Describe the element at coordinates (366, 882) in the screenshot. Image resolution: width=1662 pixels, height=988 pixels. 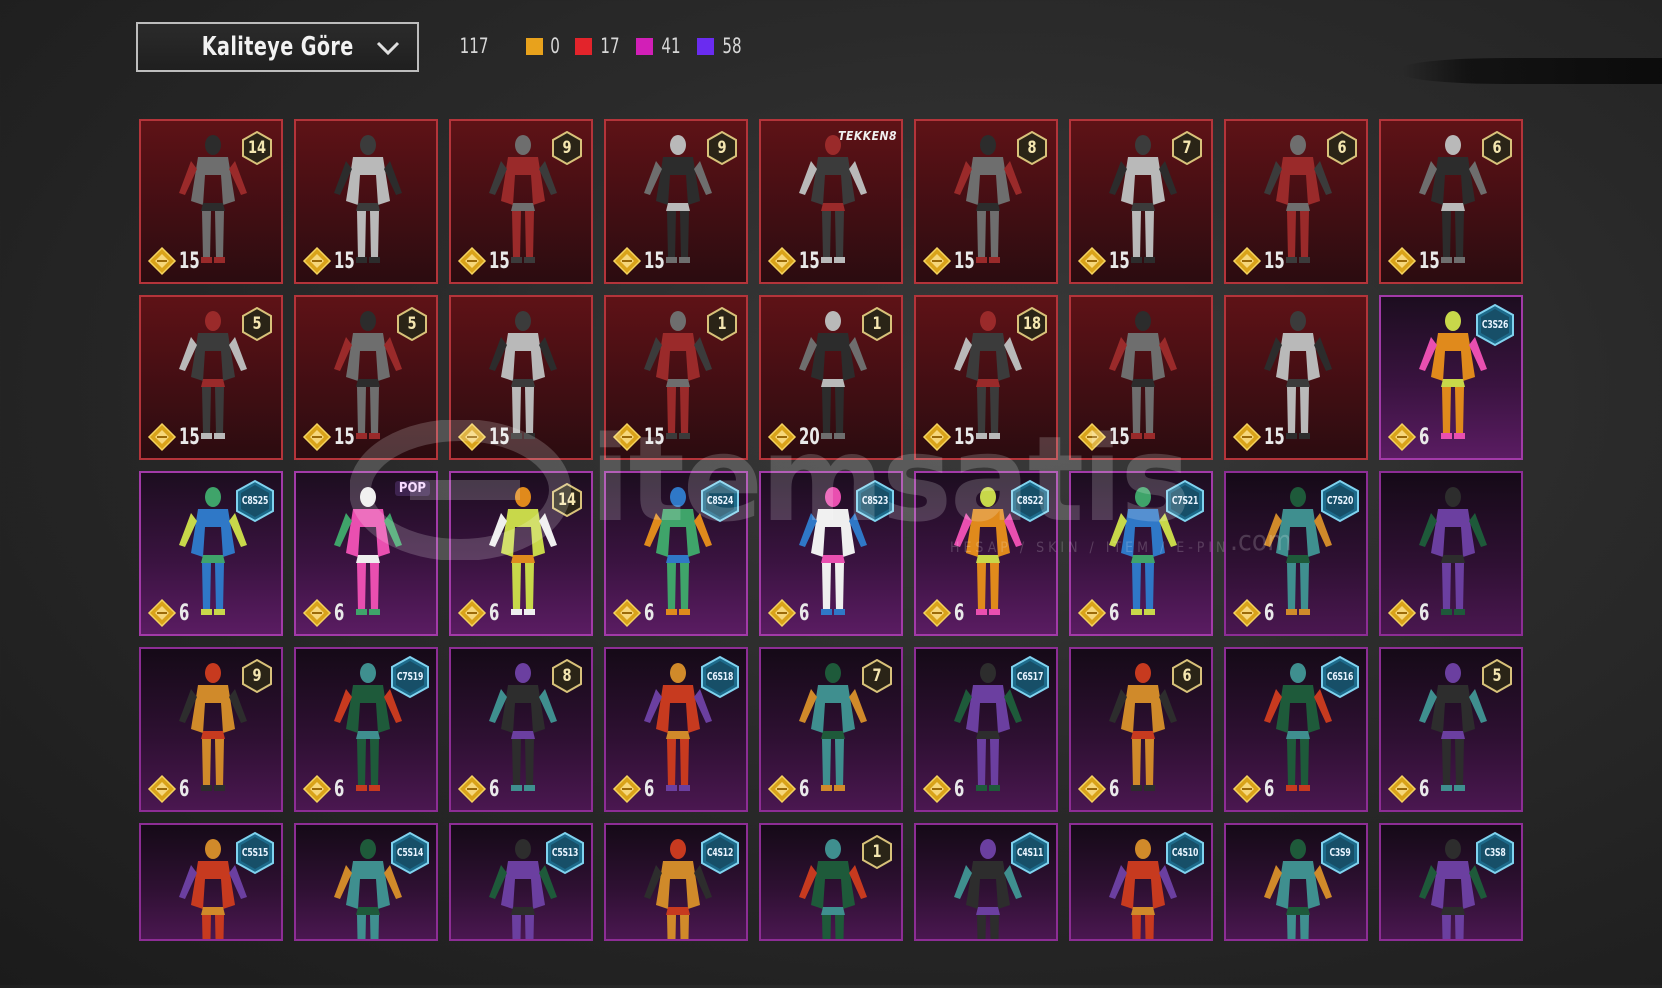
I see `outfit-card: C5S14` at that location.